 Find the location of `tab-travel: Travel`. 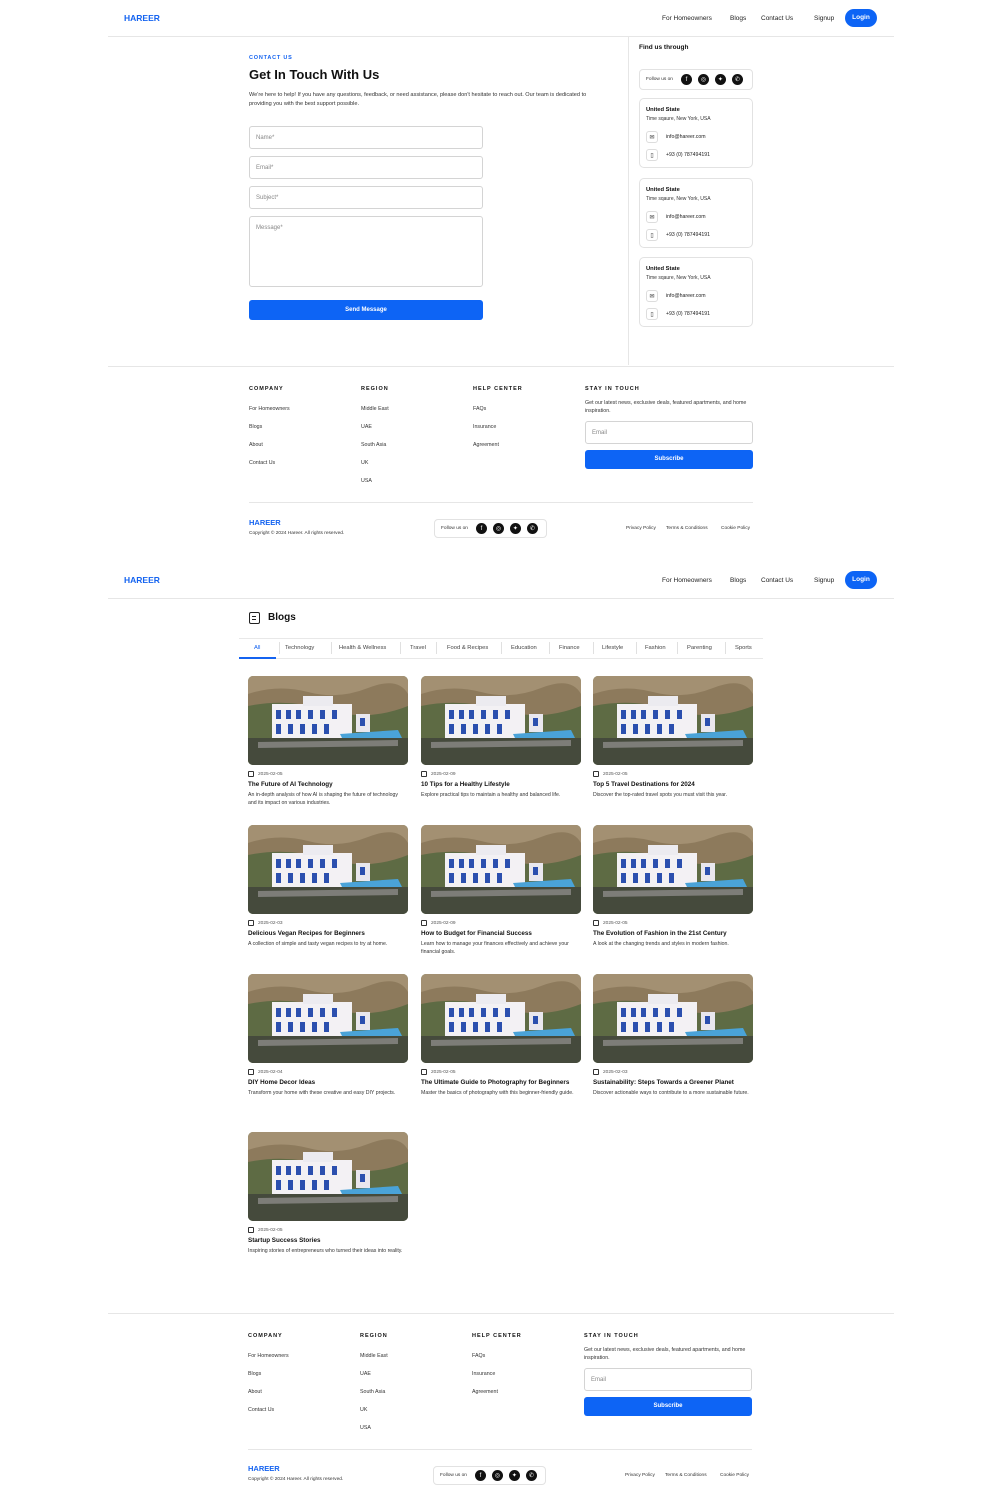

tab-travel: Travel is located at coordinates (418, 648).